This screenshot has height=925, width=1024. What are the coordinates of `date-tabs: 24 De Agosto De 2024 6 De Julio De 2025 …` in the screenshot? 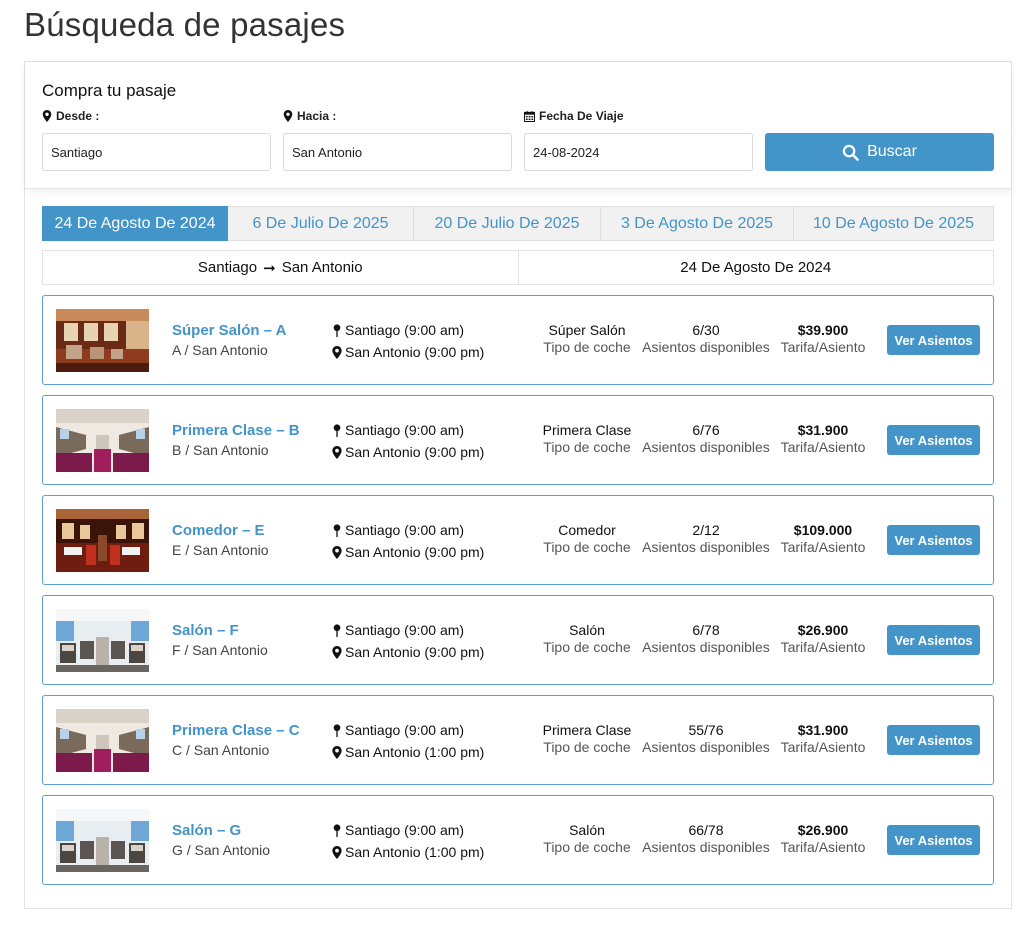 It's located at (518, 223).